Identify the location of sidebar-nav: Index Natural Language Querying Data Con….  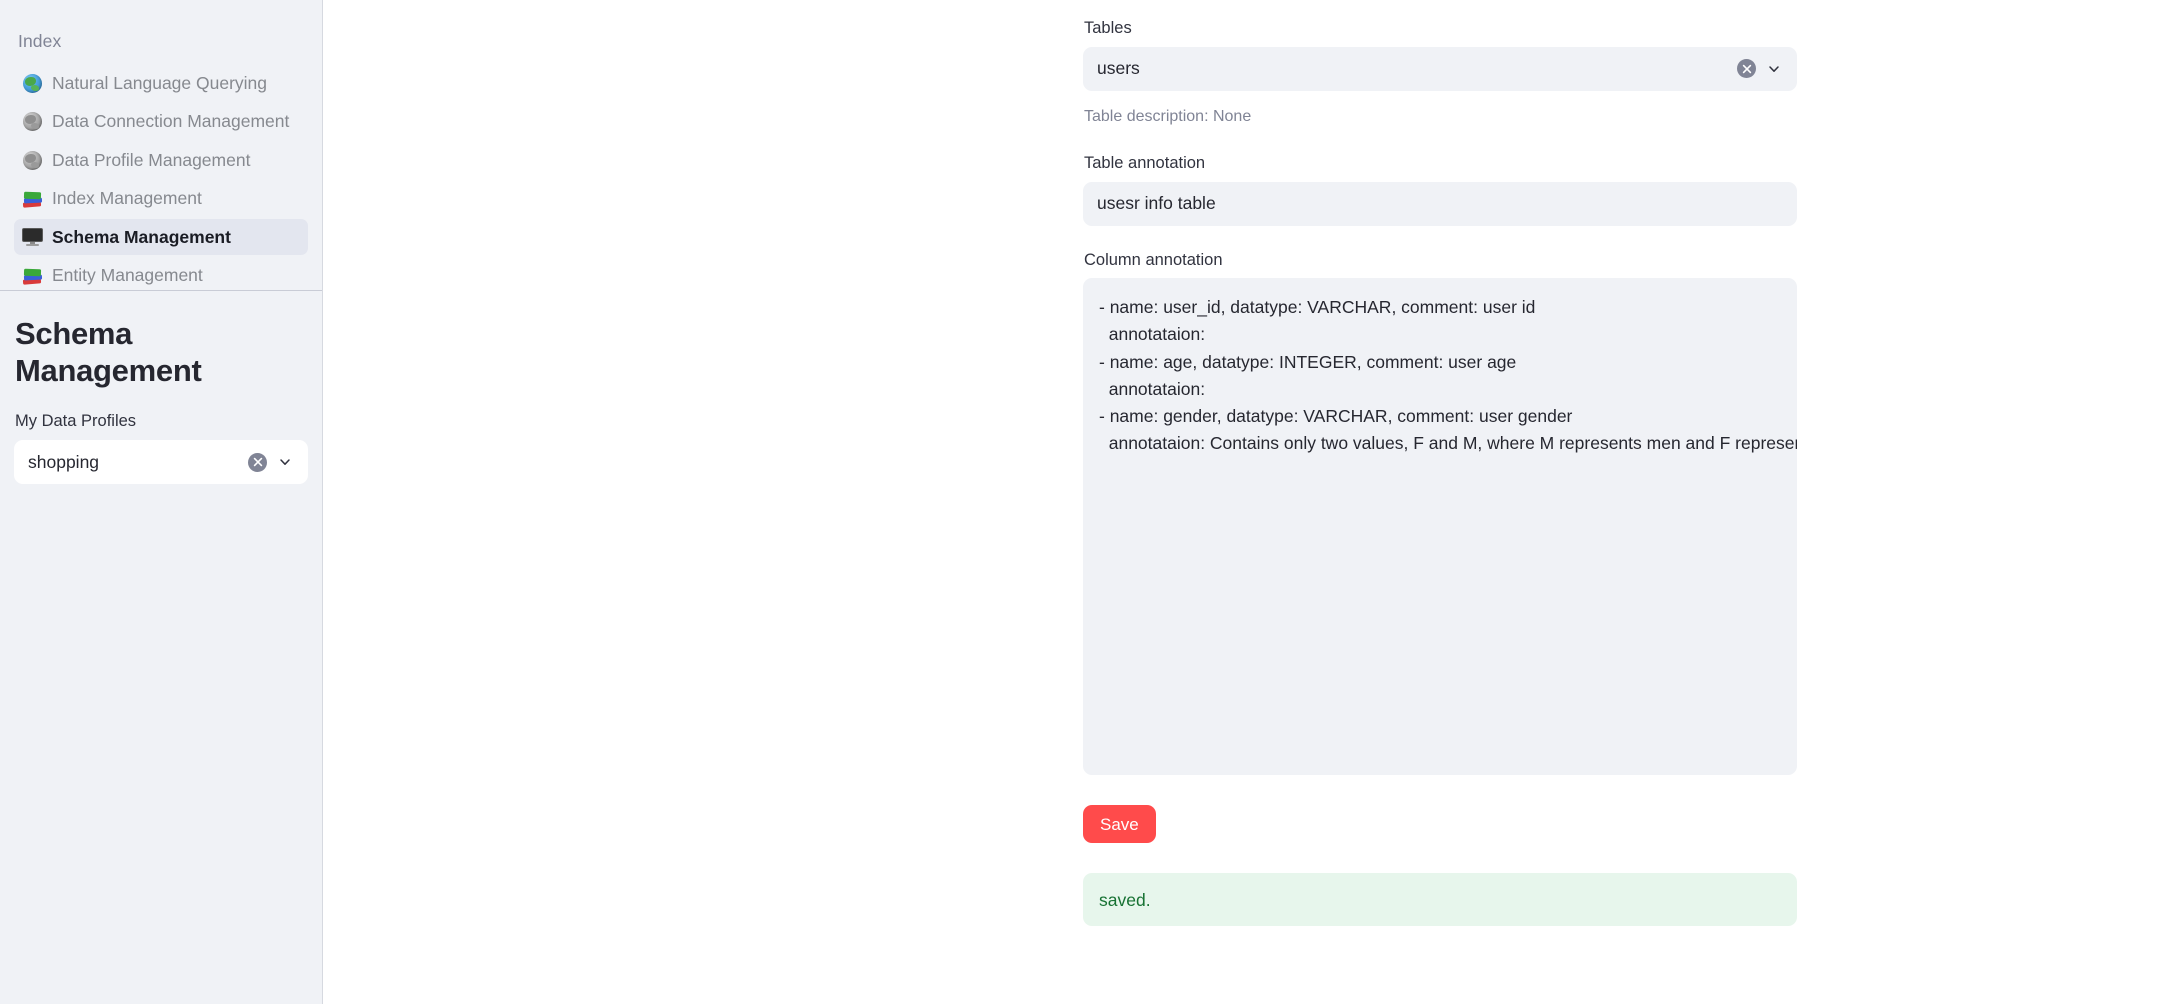
(161, 147).